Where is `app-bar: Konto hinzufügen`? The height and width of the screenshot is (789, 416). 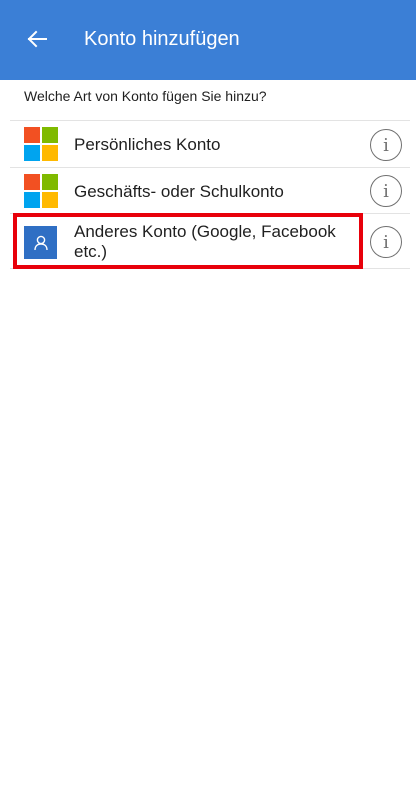 app-bar: Konto hinzufügen is located at coordinates (208, 40).